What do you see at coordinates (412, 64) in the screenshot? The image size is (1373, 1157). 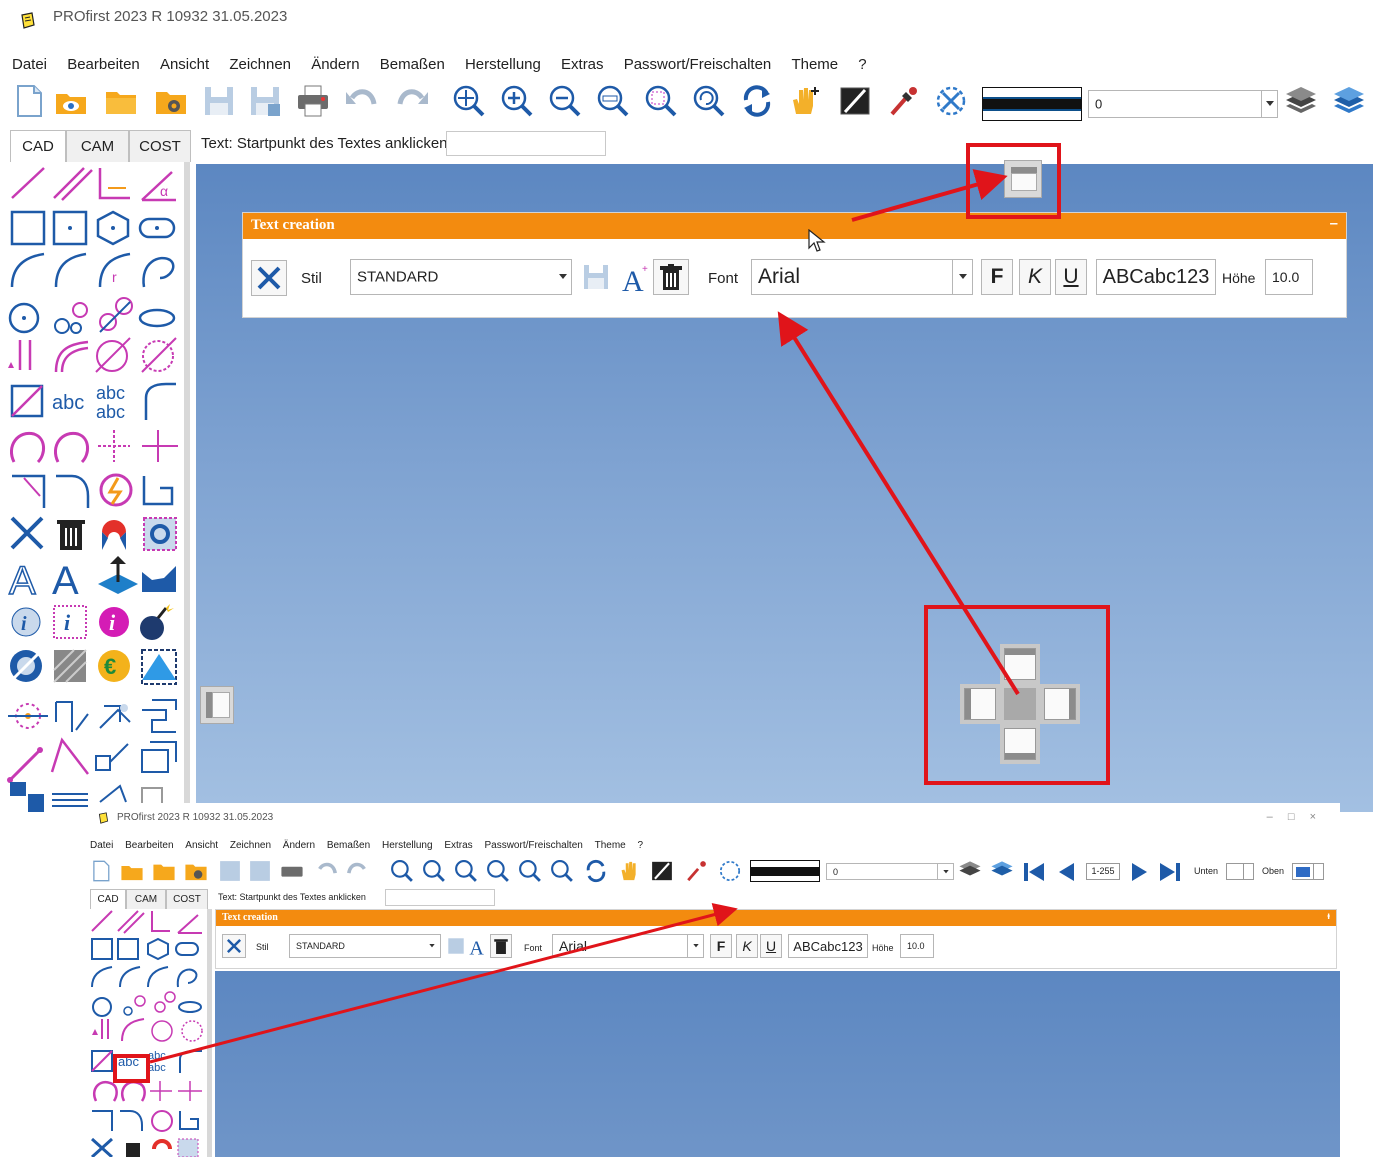 I see `menu-bemassen: Bemaßen` at bounding box center [412, 64].